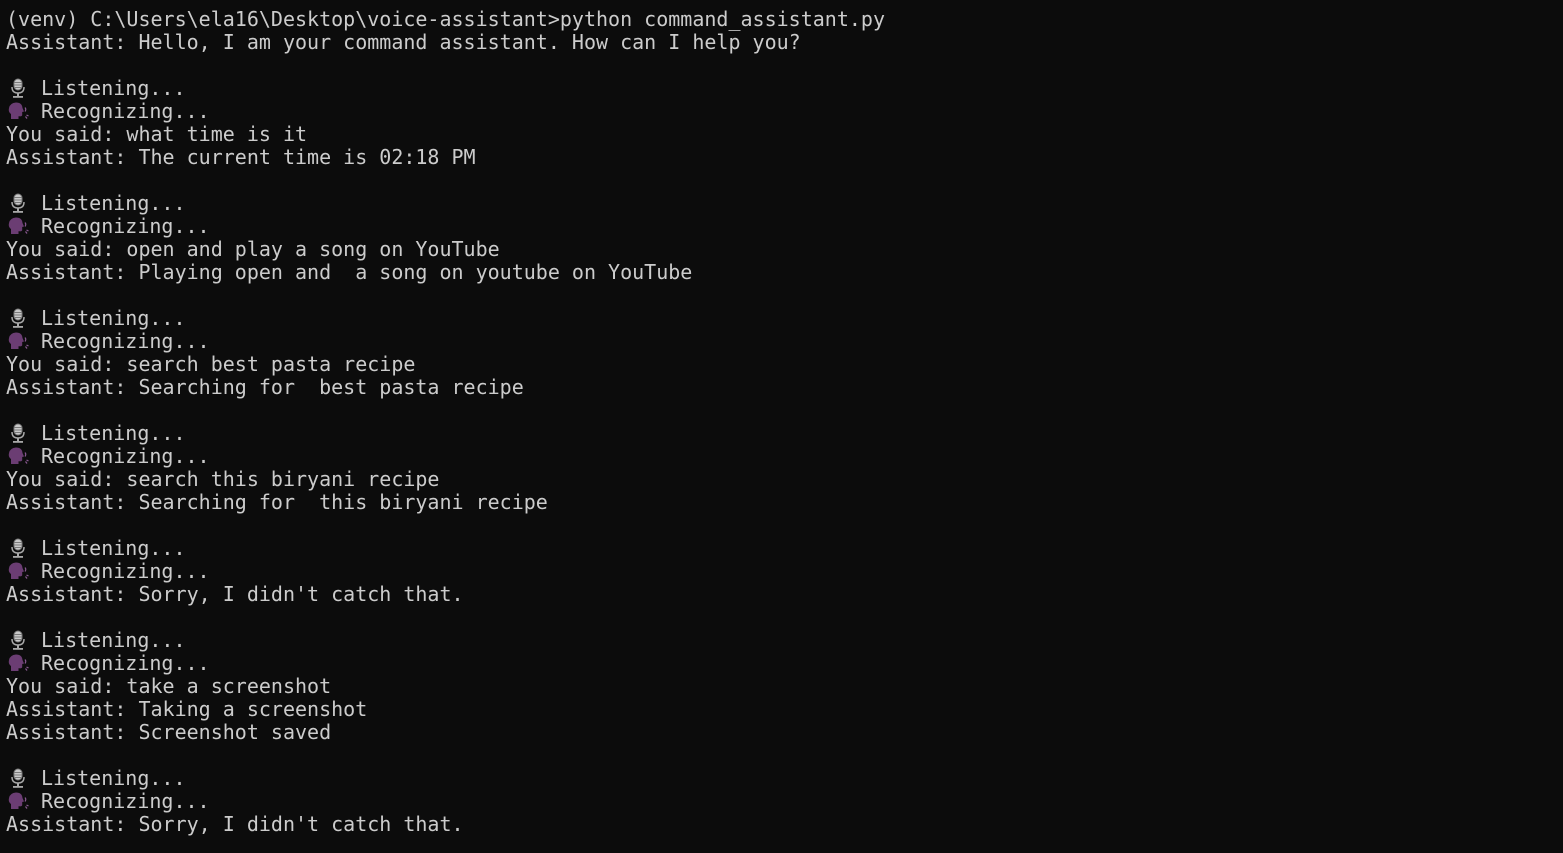  What do you see at coordinates (784, 364) in the screenshot?
I see `output-line: You said: search best pasta recipe` at bounding box center [784, 364].